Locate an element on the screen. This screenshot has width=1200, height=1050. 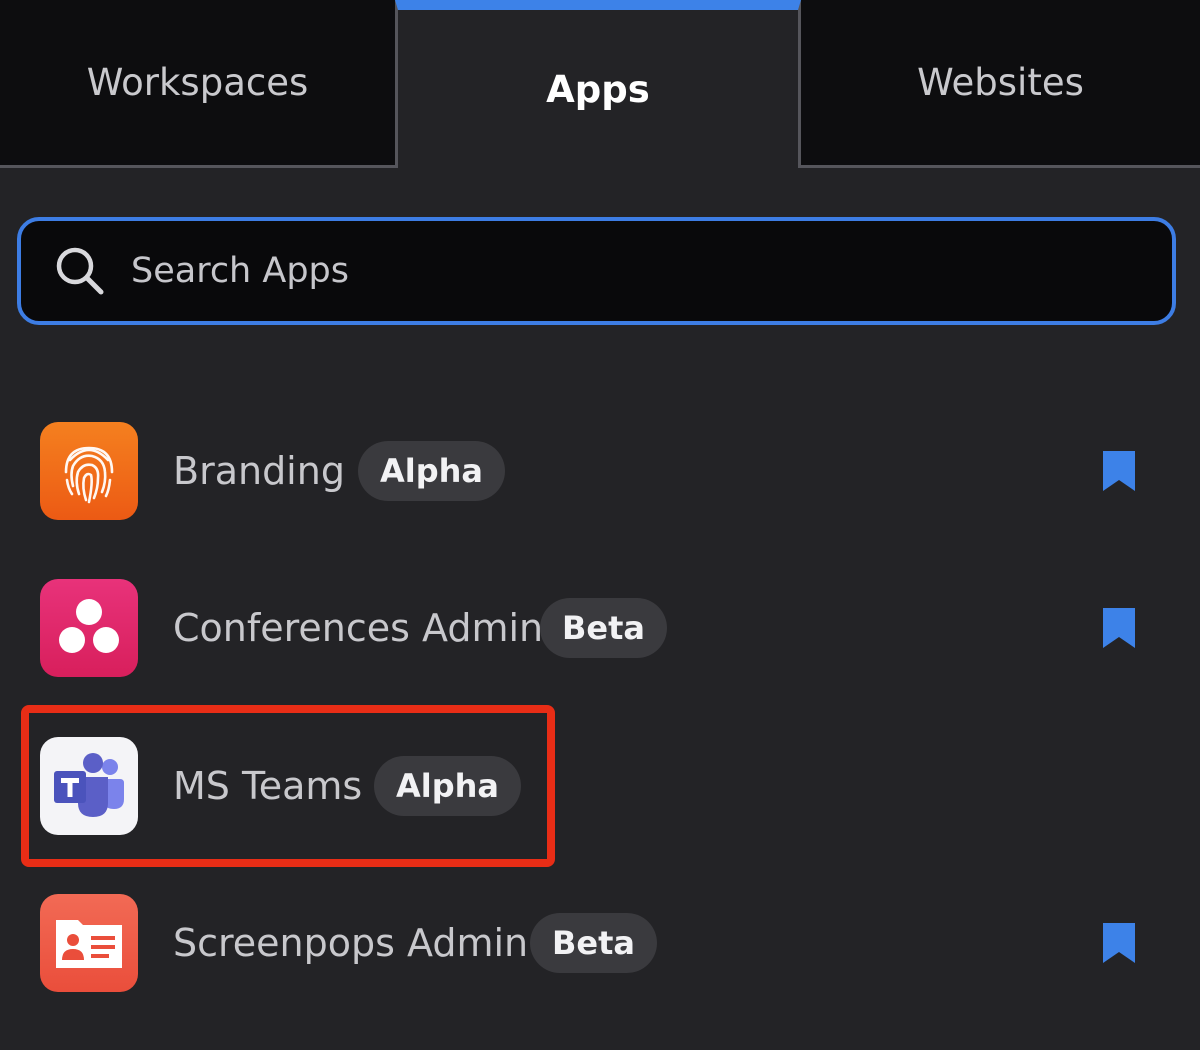
app-name: MS Teams is located at coordinates (268, 786).